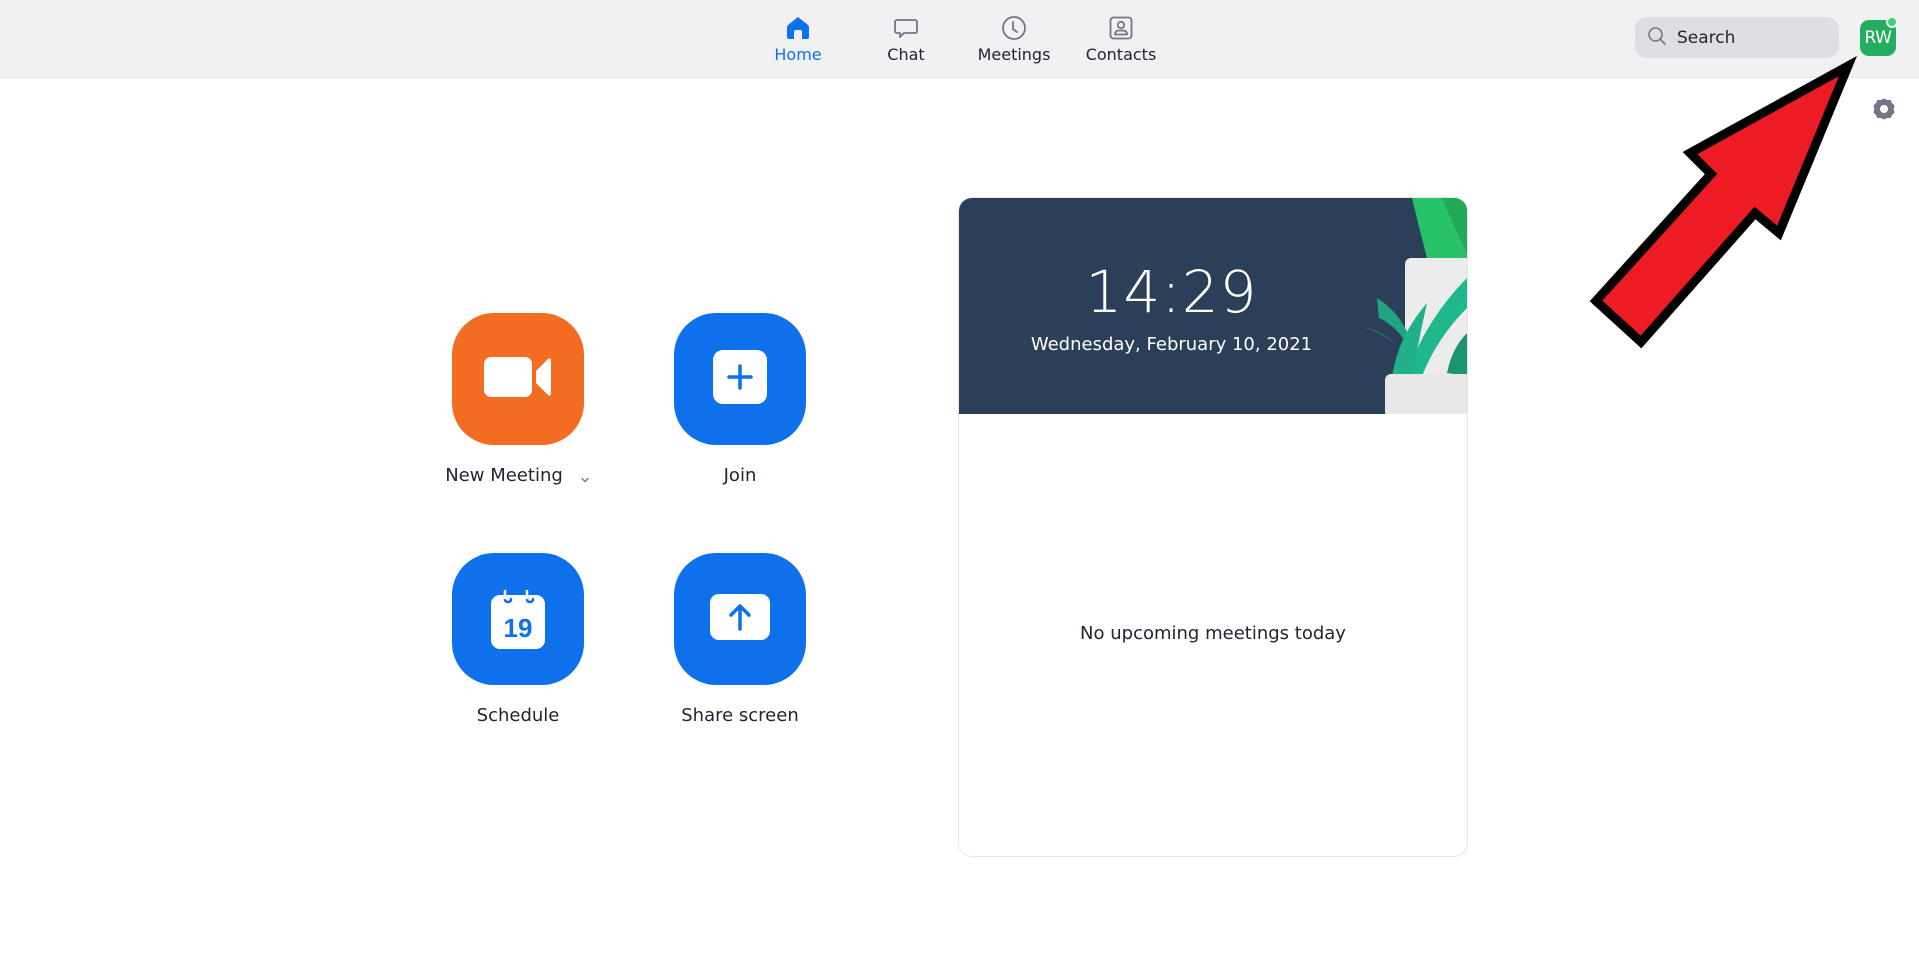  I want to click on schedule-action: 19 Schedule, so click(518, 639).